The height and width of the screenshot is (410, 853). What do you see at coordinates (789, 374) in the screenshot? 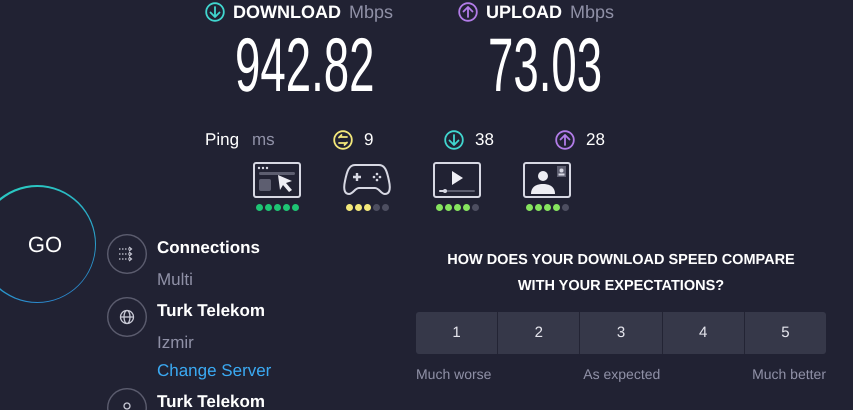
I see `scale-label: Much better` at bounding box center [789, 374].